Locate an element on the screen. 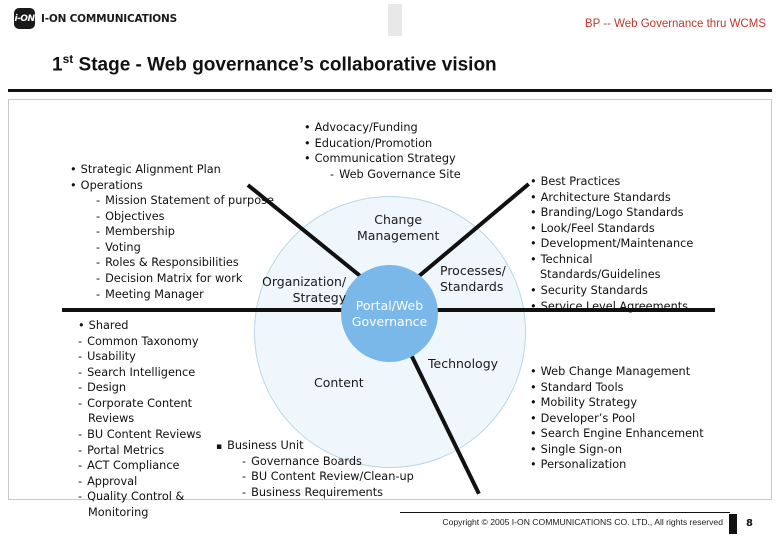  list-item: Web Governance Site is located at coordinates (382, 175).